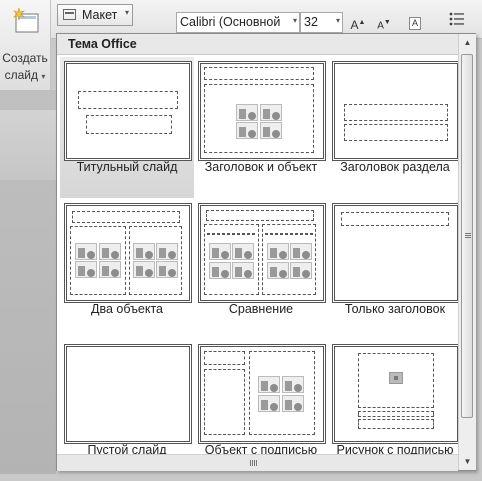 This screenshot has height=481, width=482. What do you see at coordinates (127, 309) in the screenshot?
I see `layout-caption: Два объекта` at bounding box center [127, 309].